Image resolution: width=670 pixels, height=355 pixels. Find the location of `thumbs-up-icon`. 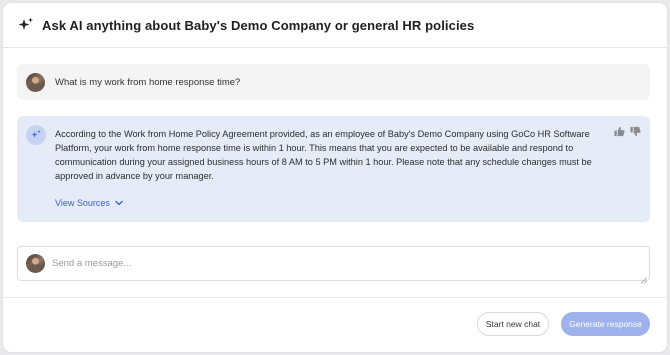

thumbs-up-icon is located at coordinates (619, 131).